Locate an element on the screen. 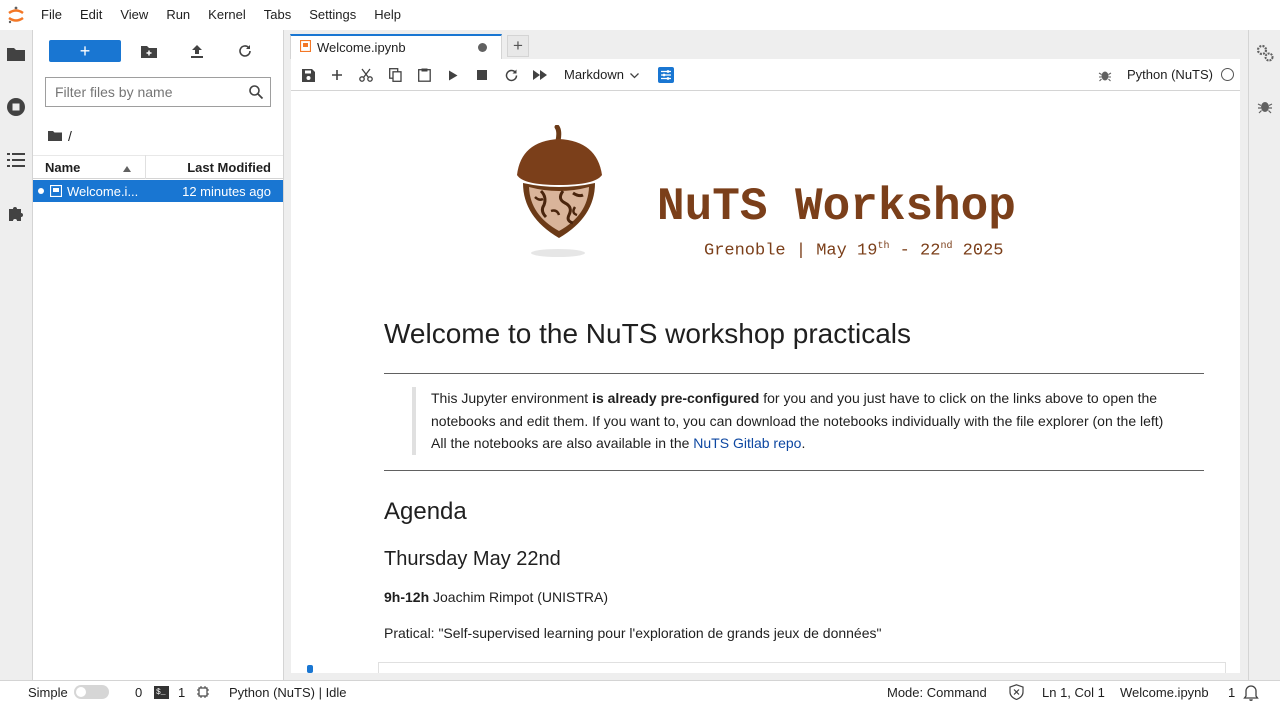 This screenshot has height=703, width=1280. column-modified-header: Last Modified is located at coordinates (214, 167).